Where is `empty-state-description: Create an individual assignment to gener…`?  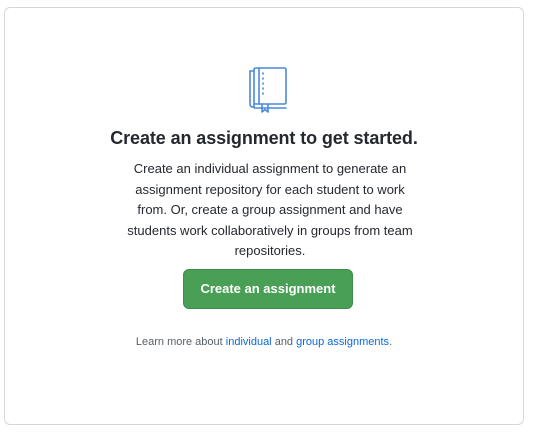
empty-state-description: Create an individual assignment to gener… is located at coordinates (270, 209).